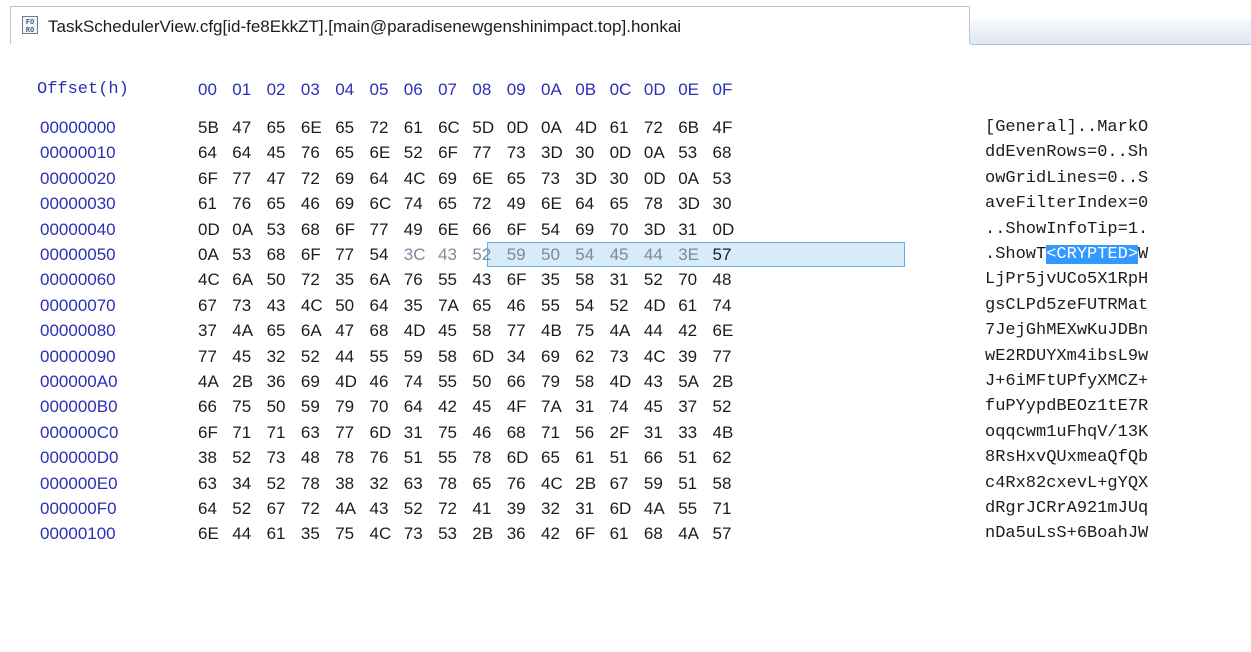 The image size is (1251, 652). I want to click on hex-byte: 59, so click(413, 357).